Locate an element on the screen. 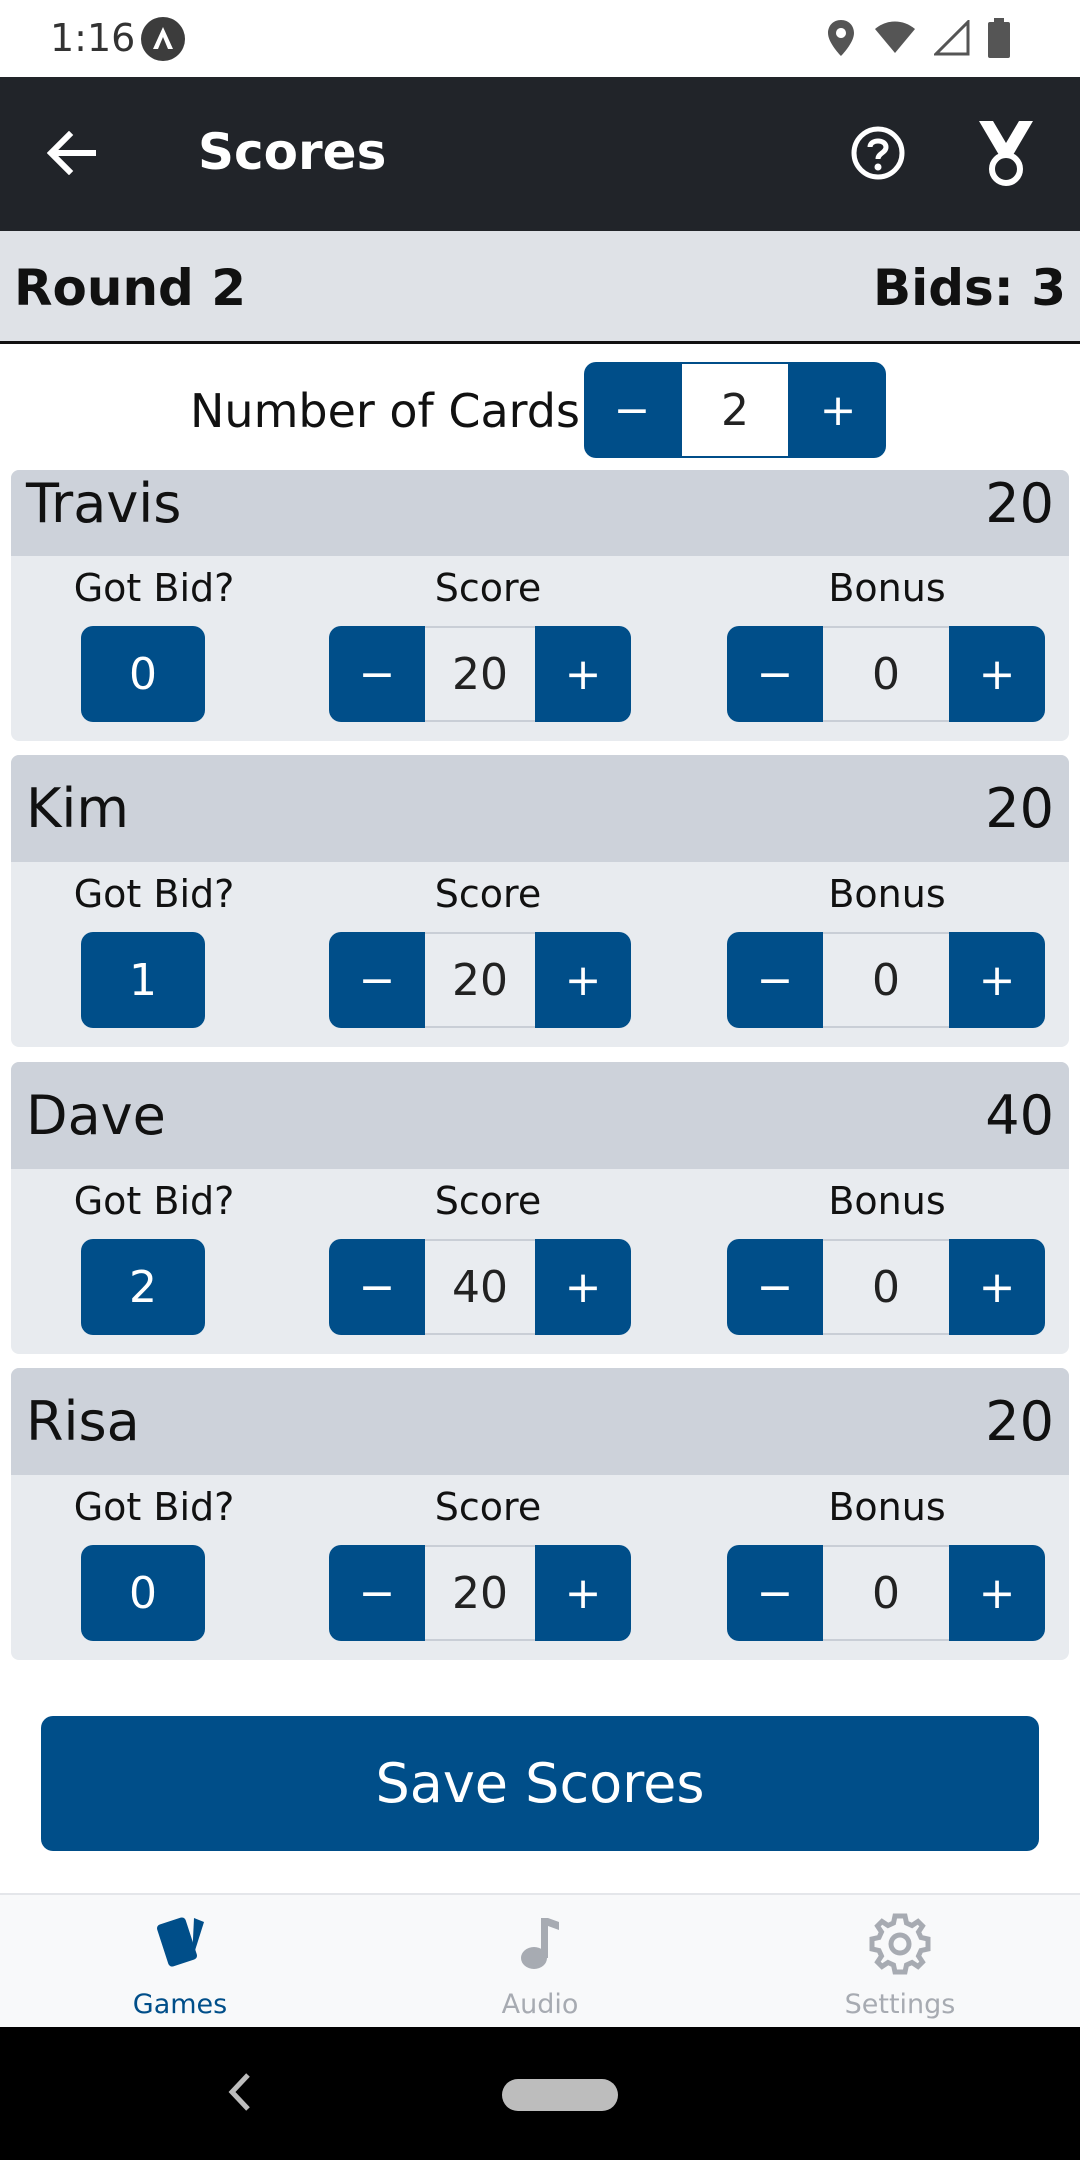 This screenshot has height=2160, width=1080. player-name: Dave is located at coordinates (96, 1115).